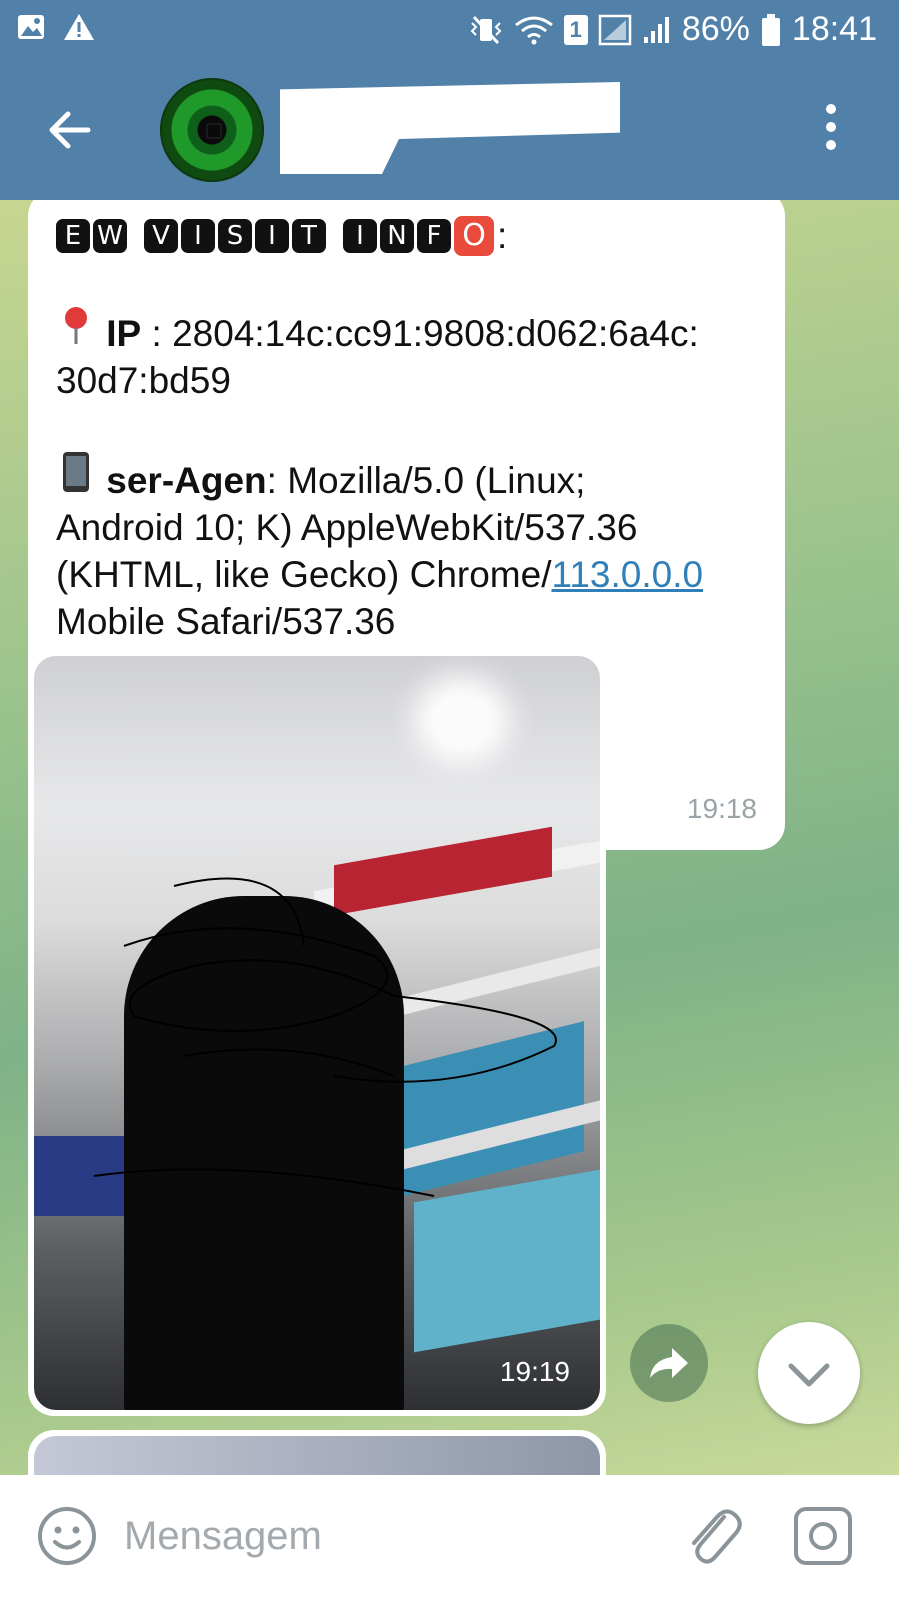 This screenshot has width=899, height=1599. What do you see at coordinates (474, 235) in the screenshot?
I see `heading-tile-accent: O` at bounding box center [474, 235].